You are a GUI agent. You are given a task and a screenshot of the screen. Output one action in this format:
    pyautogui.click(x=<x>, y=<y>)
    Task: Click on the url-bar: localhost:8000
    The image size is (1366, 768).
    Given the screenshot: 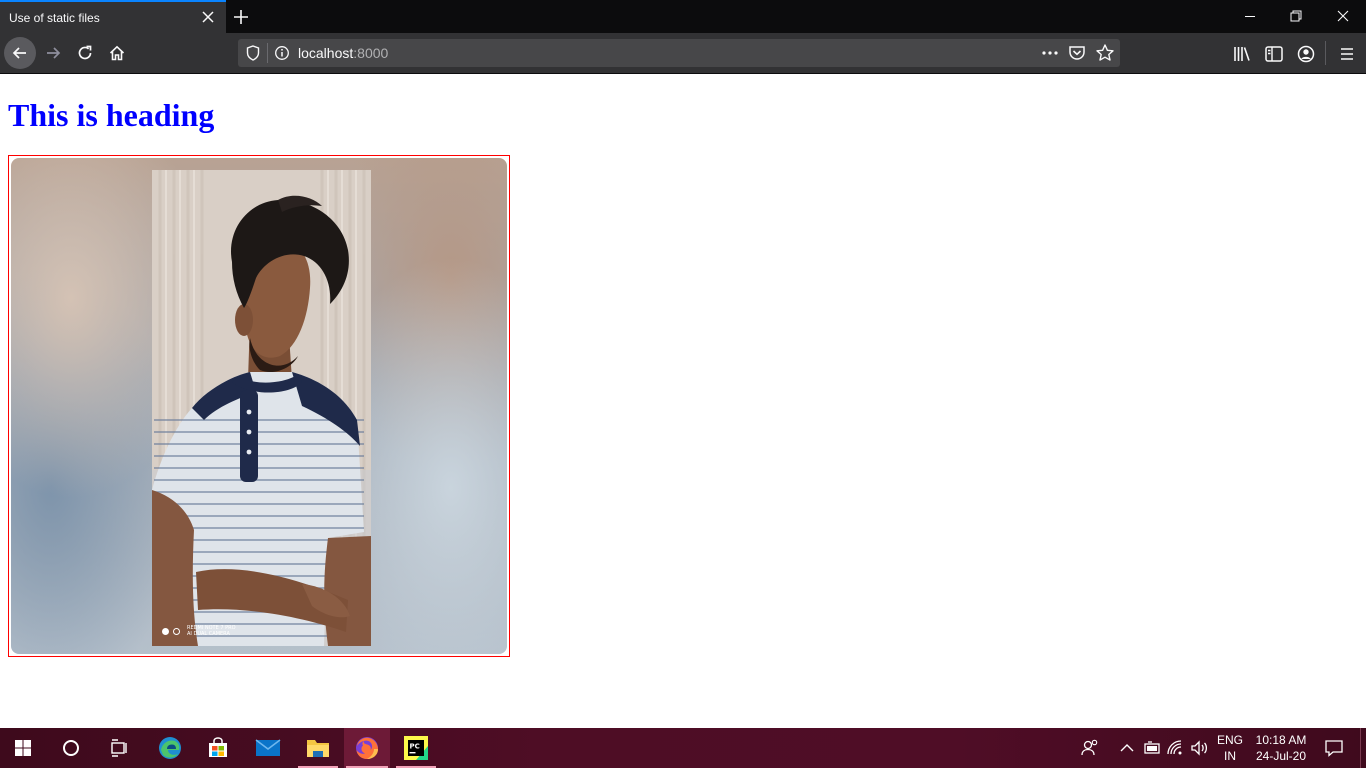 What is the action you would take?
    pyautogui.click(x=679, y=53)
    